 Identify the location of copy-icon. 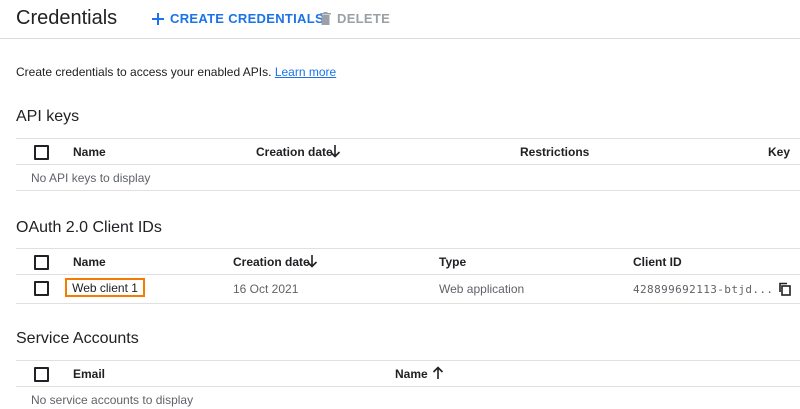
(785, 289).